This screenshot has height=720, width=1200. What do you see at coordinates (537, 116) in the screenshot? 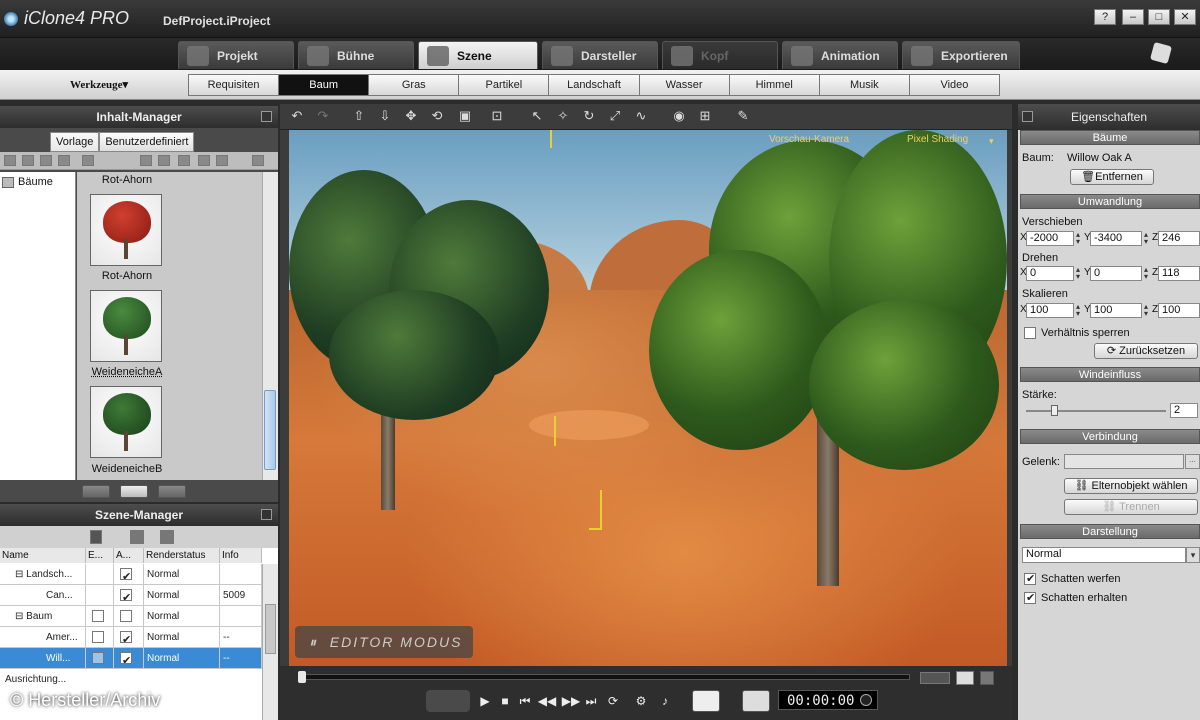
I see `select-icon: ↖` at bounding box center [537, 116].